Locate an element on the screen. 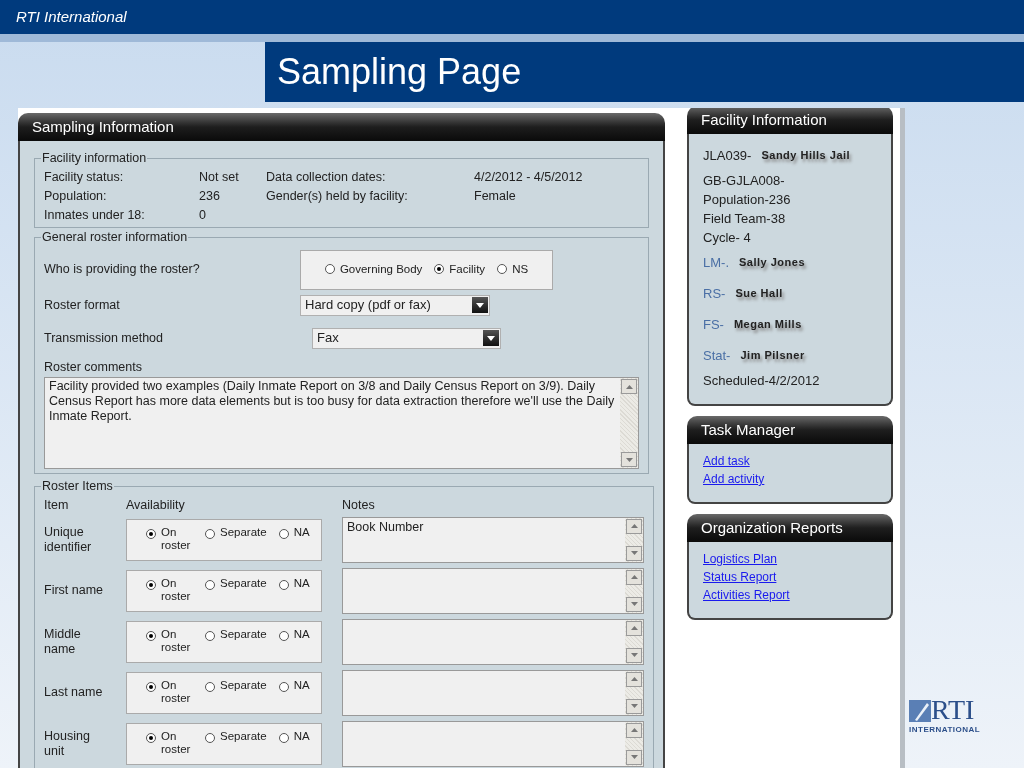  info-text: RS- is located at coordinates (714, 294).